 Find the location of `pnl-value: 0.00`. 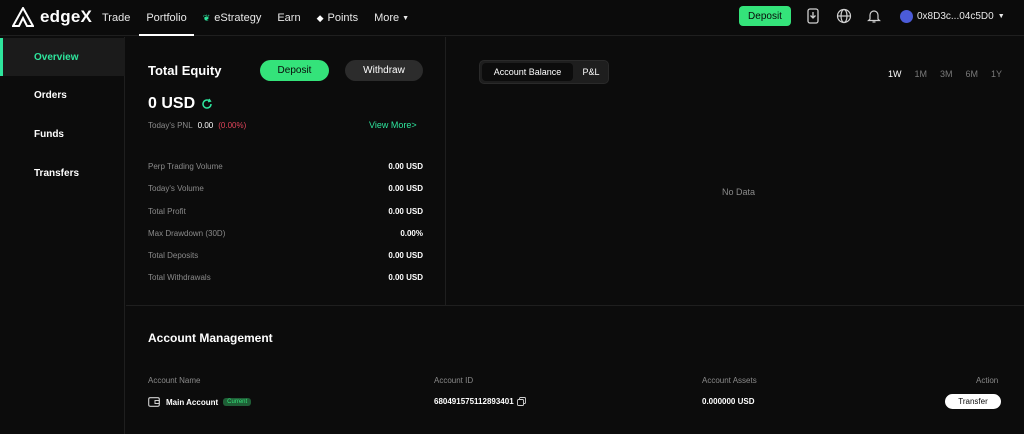

pnl-value: 0.00 is located at coordinates (205, 125).